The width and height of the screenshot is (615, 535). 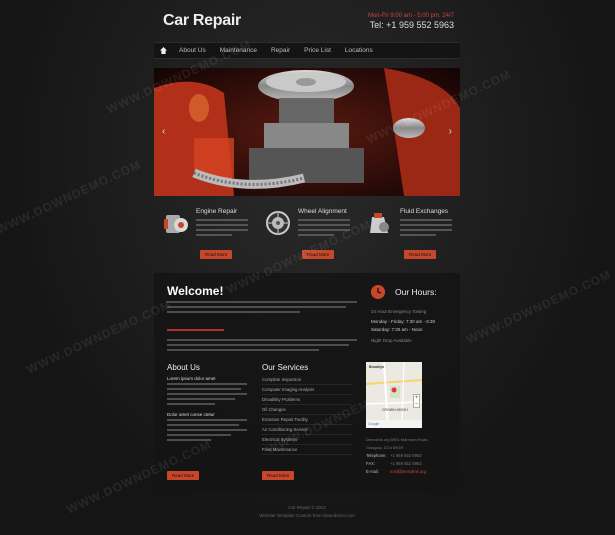 I want to click on nav-item-repair: Repair, so click(x=280, y=50).